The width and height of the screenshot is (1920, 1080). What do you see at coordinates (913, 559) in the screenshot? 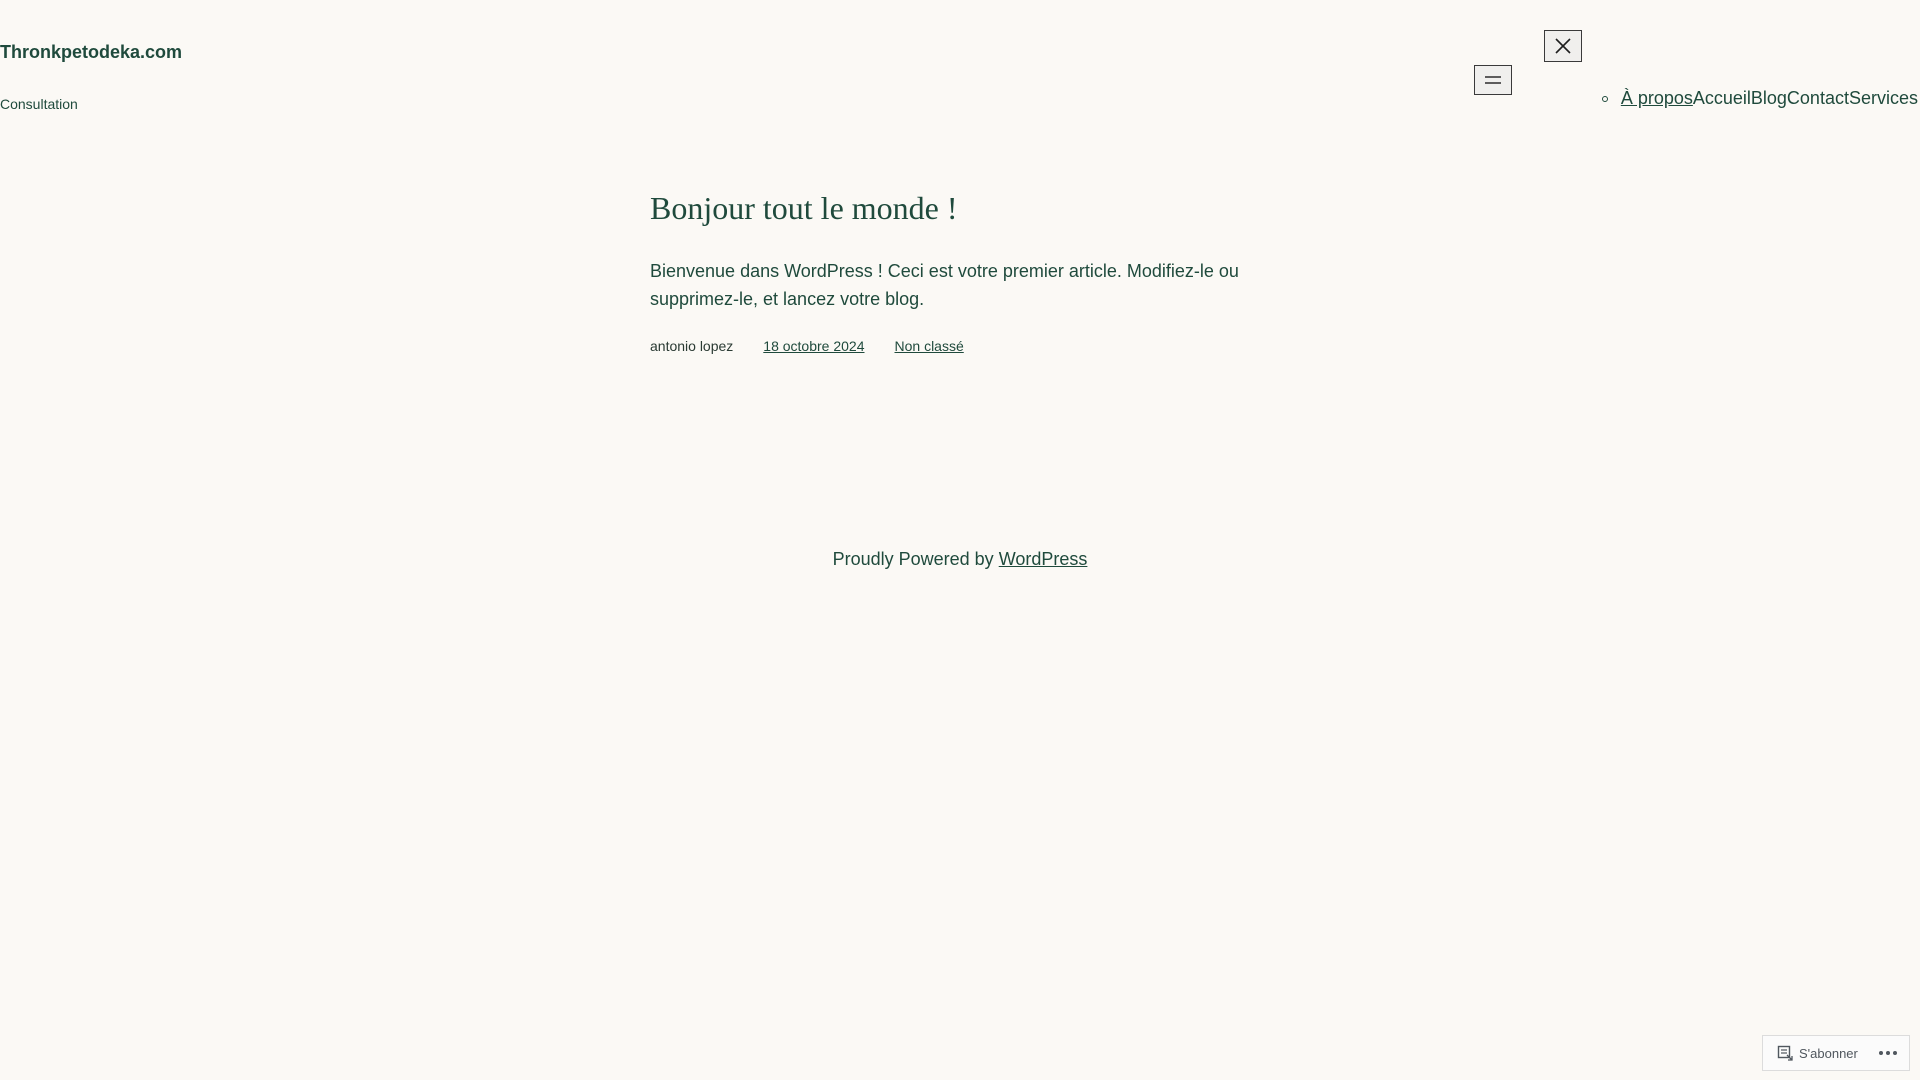
I see `footer-credit-text: Proudly Powered by` at bounding box center [913, 559].